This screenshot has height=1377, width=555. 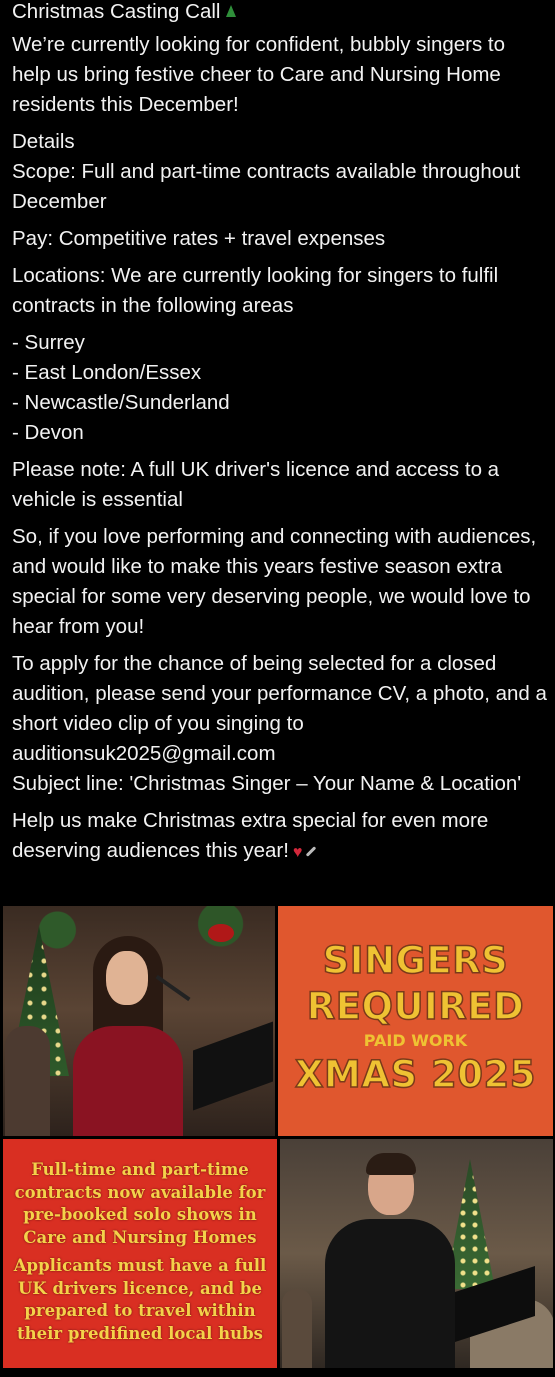 I want to click on poster-line-singers: SINGERS, so click(x=415, y=960).